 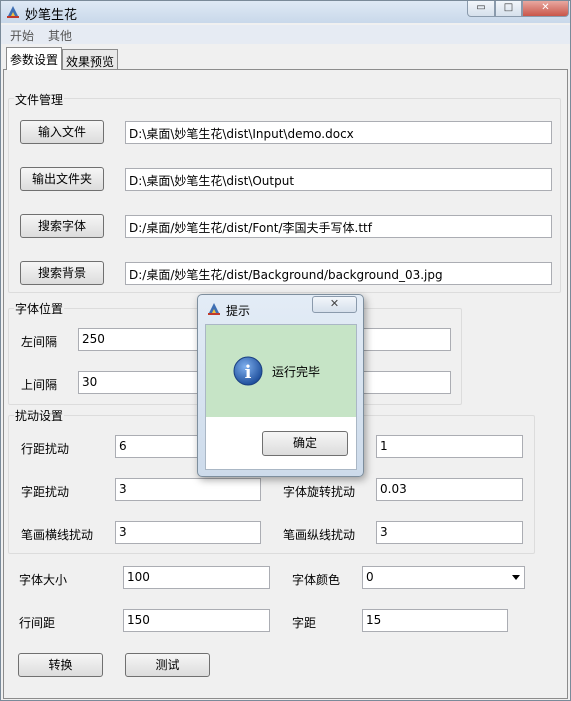 I want to click on close-button: ✕, so click(x=545, y=9).